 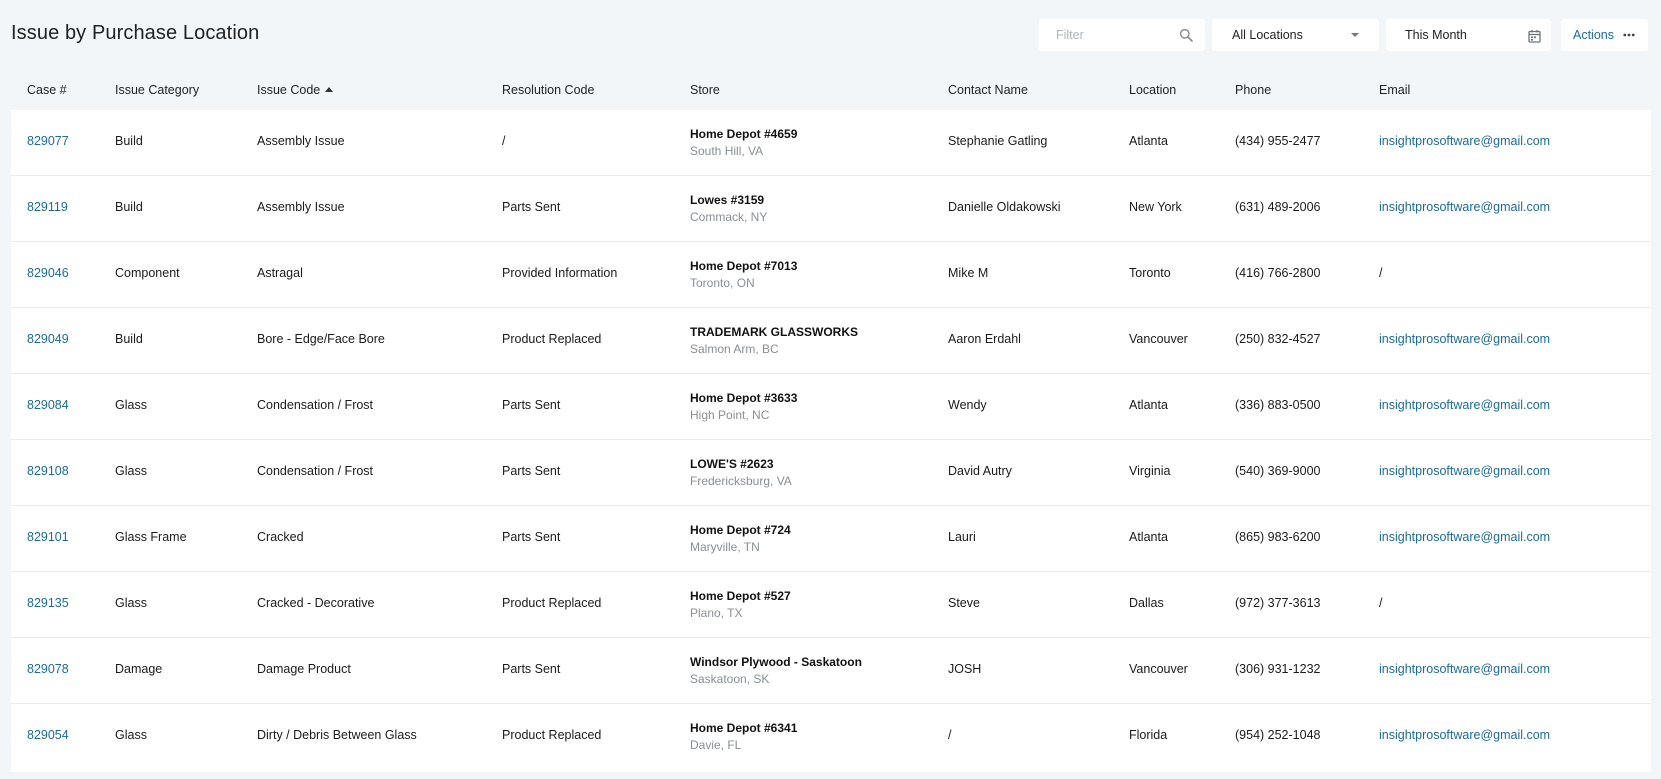 What do you see at coordinates (1278, 273) in the screenshot?
I see `phone: (416) 766-2800` at bounding box center [1278, 273].